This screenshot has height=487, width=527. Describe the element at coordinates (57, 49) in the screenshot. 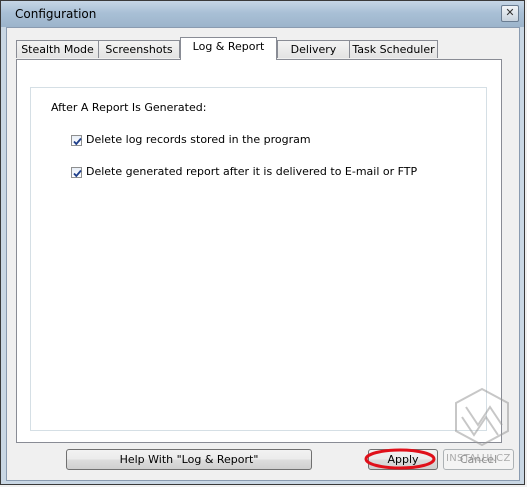

I see `tab-stealth-mode: Stealth Mode` at that location.